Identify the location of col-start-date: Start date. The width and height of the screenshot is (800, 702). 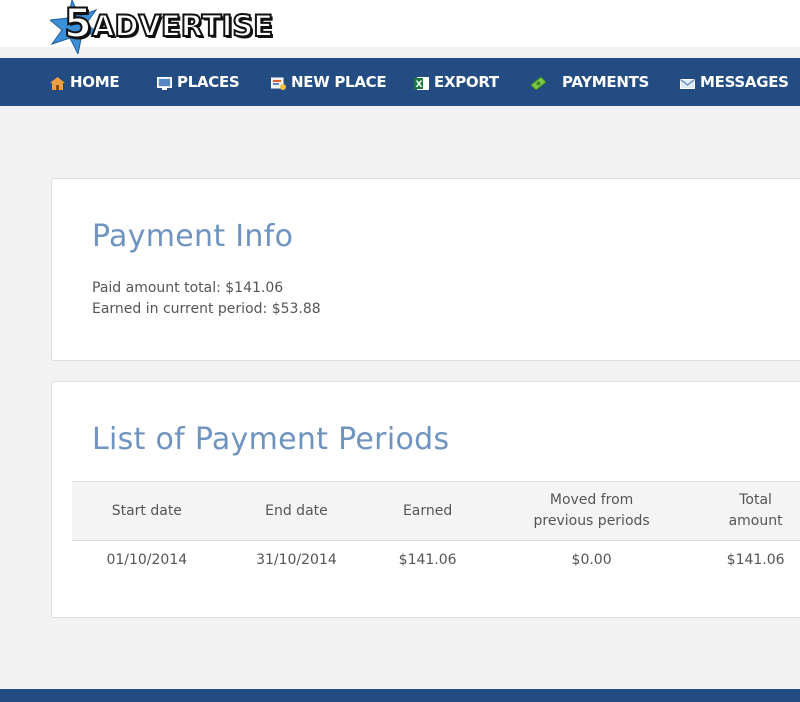
(147, 511).